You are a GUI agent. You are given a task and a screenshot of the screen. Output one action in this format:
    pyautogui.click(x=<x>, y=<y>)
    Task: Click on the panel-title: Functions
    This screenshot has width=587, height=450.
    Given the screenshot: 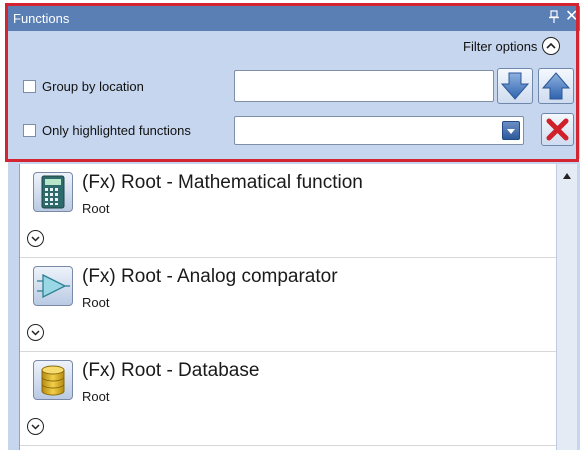 What is the action you would take?
    pyautogui.click(x=41, y=18)
    